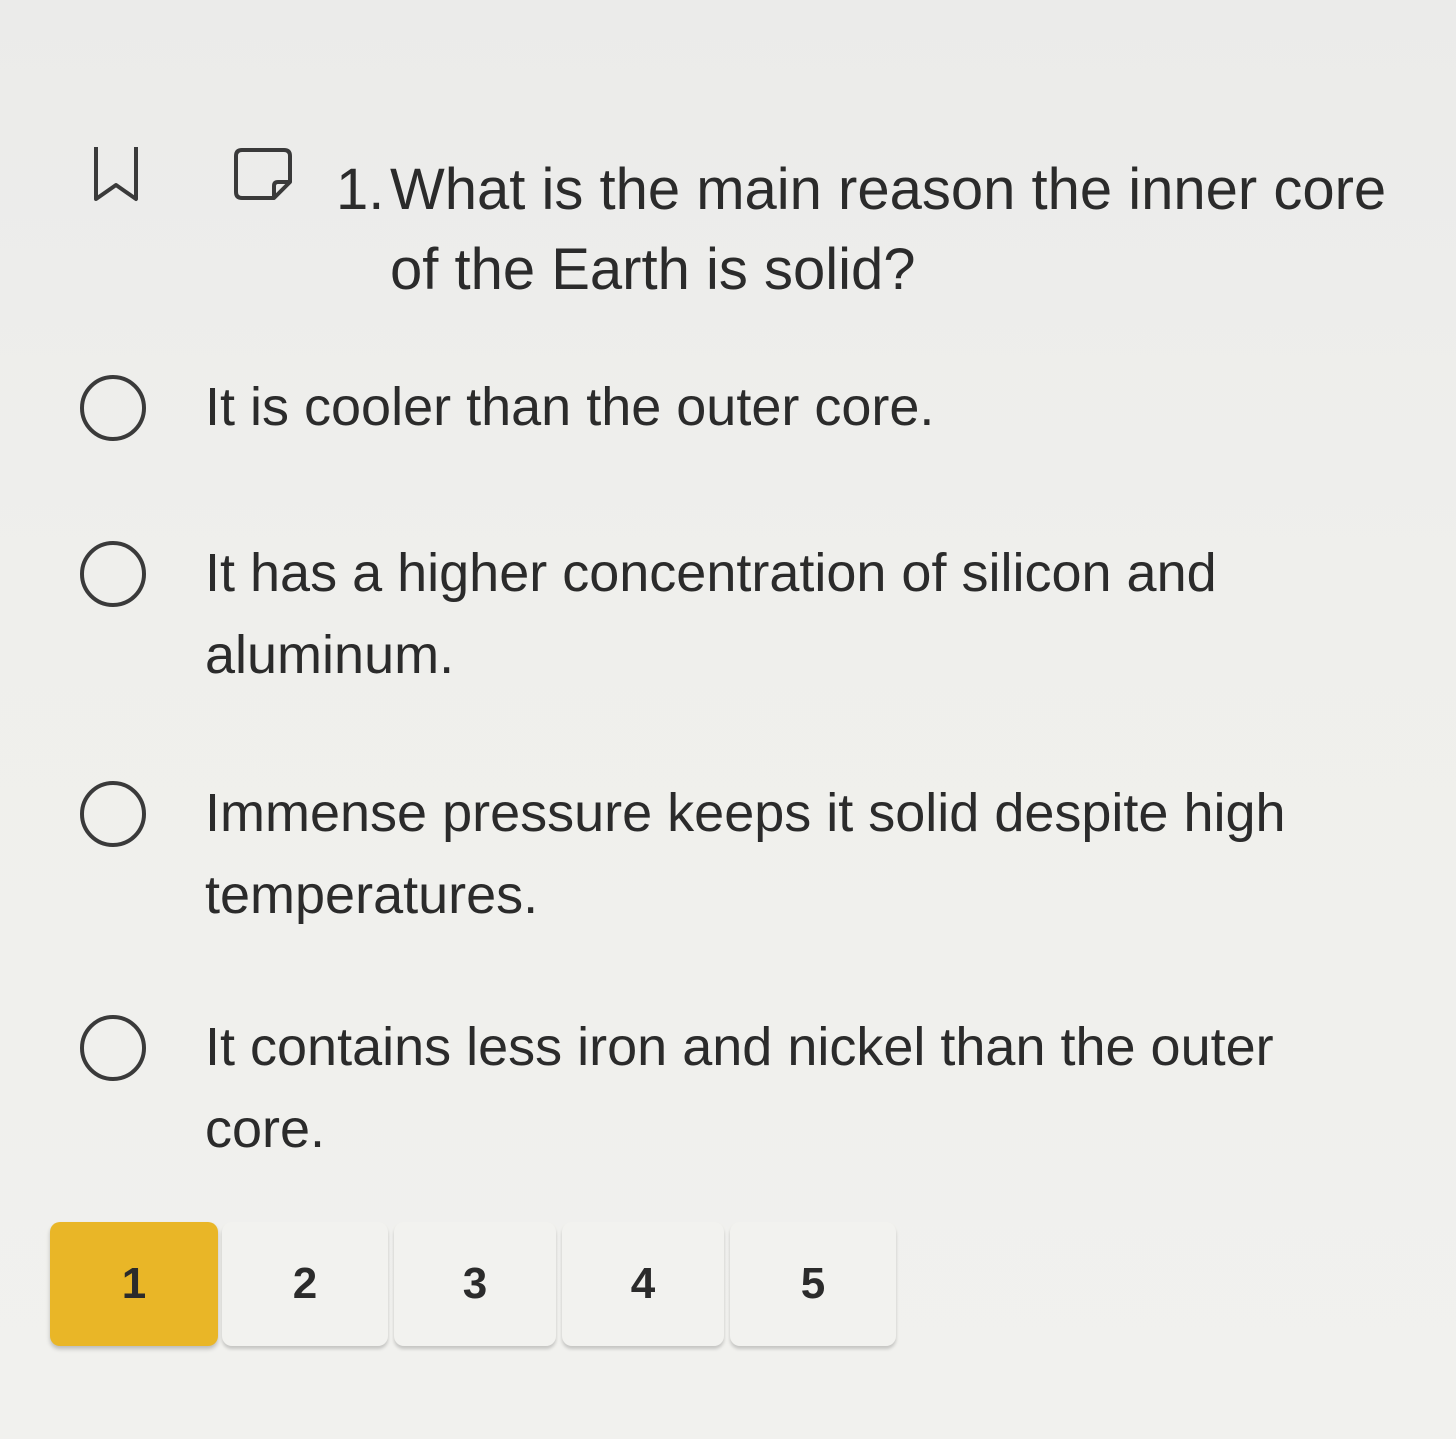 The width and height of the screenshot is (1456, 1439). Describe the element at coordinates (475, 1284) in the screenshot. I see `page-button-3: 3` at that location.